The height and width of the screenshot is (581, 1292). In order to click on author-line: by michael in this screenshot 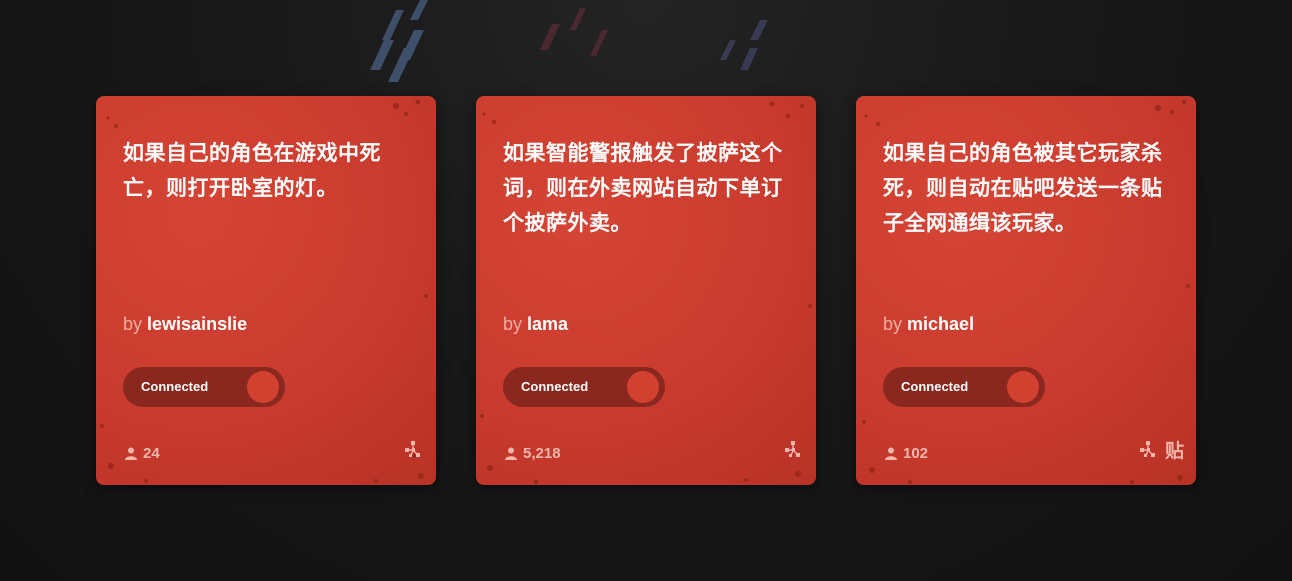, I will do `click(928, 324)`.